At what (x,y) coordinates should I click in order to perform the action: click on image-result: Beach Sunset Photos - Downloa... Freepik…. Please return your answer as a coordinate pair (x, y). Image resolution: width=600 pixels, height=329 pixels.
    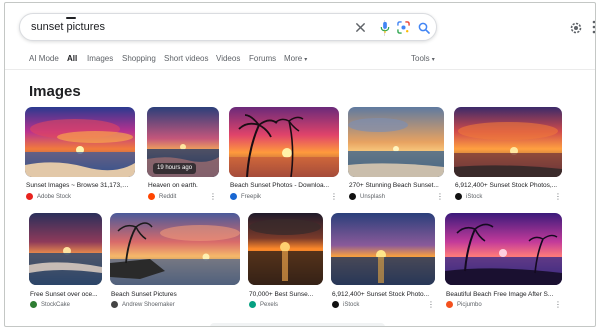
    Looking at the image, I should click on (284, 156).